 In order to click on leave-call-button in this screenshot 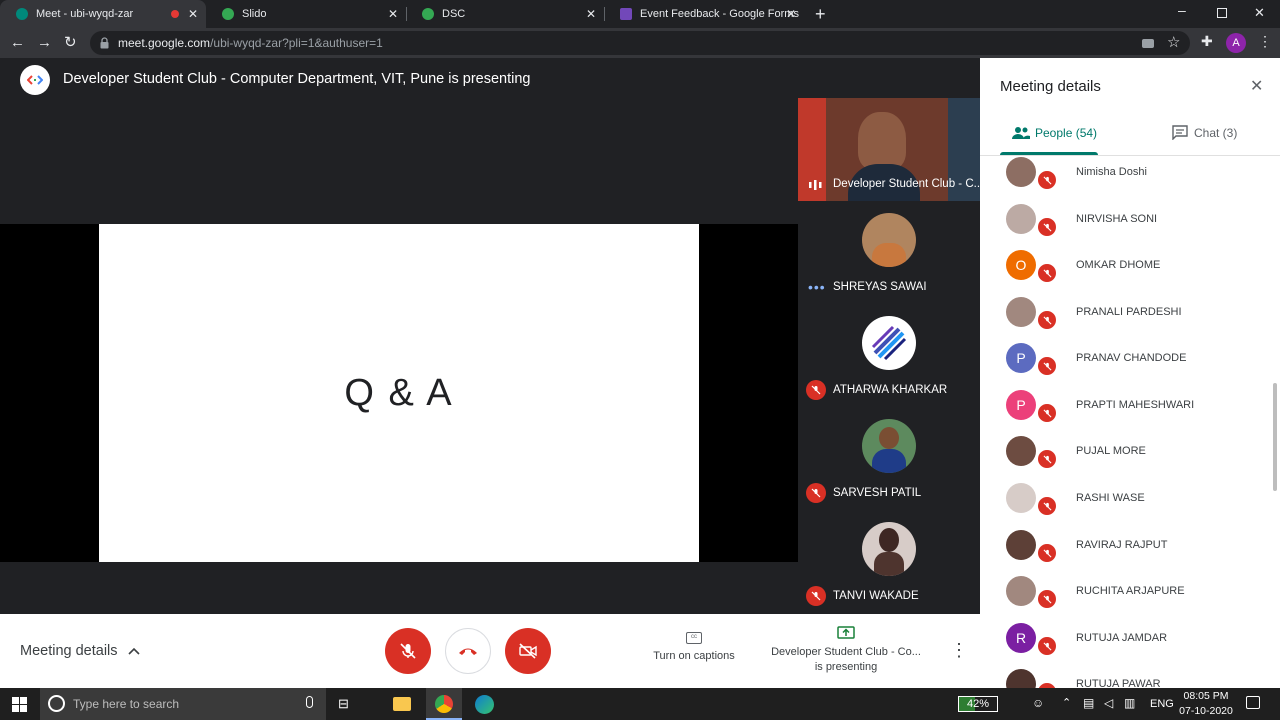, I will do `click(468, 651)`.